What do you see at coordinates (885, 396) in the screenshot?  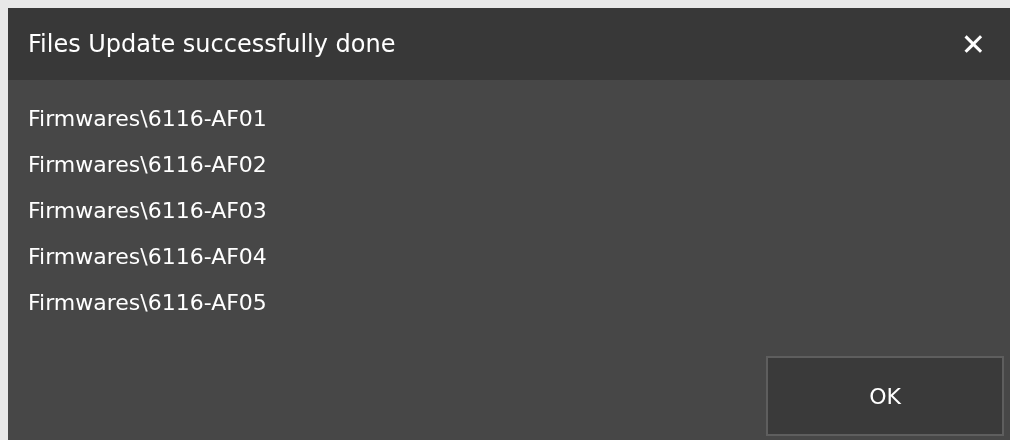 I see `ok-button: OK` at bounding box center [885, 396].